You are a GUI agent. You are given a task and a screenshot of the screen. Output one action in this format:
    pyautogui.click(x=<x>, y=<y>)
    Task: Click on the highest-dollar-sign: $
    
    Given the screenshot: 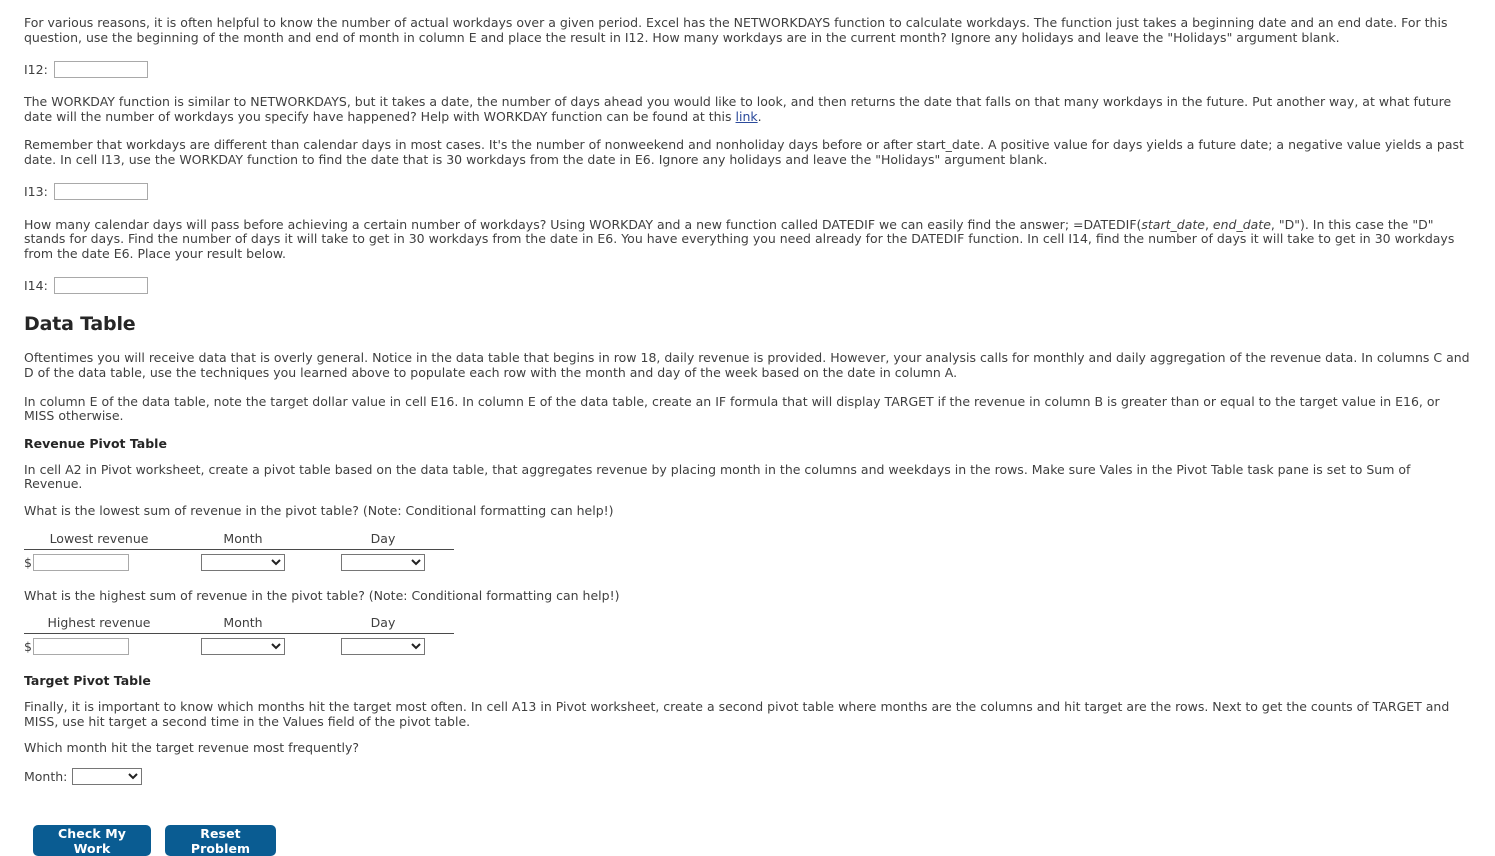 What is the action you would take?
    pyautogui.click(x=28, y=647)
    